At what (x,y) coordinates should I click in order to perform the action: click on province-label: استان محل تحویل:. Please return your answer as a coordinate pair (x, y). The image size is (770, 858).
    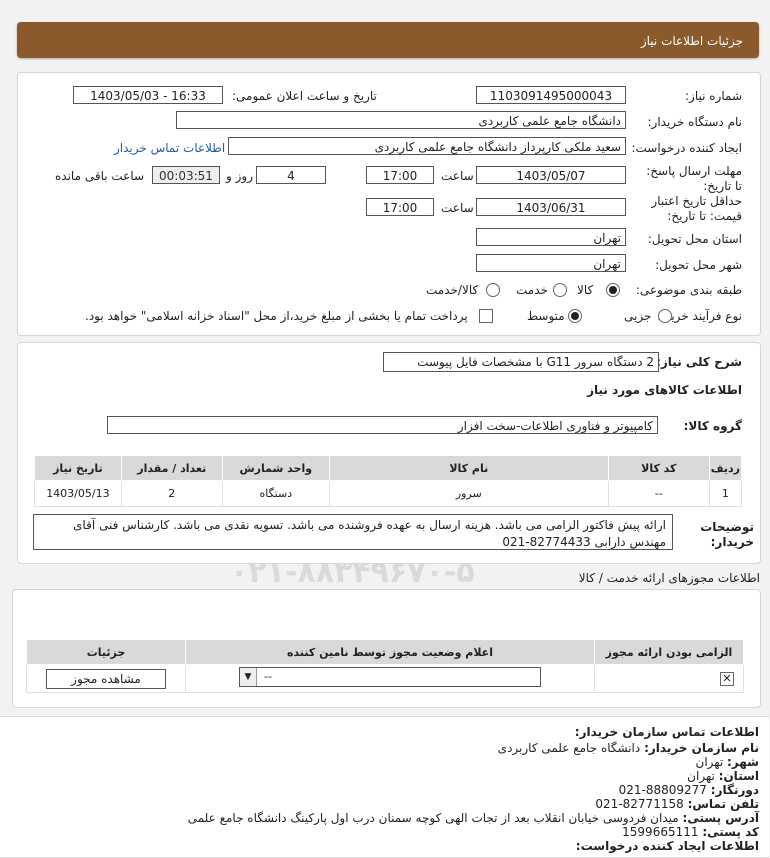
    Looking at the image, I should click on (694, 239).